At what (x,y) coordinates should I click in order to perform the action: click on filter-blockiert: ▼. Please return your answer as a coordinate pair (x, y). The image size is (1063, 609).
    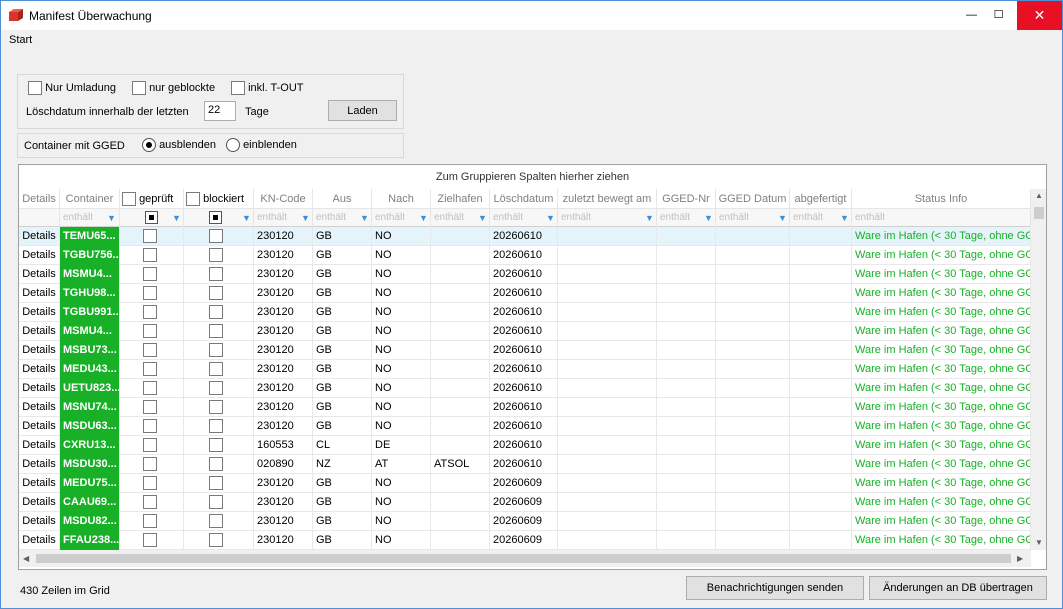
    Looking at the image, I should click on (219, 218).